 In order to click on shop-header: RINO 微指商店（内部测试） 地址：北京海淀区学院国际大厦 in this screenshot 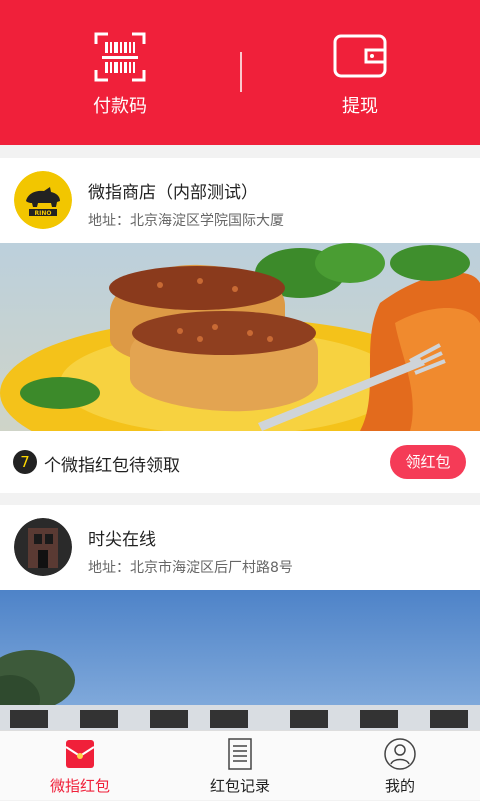, I will do `click(240, 200)`.